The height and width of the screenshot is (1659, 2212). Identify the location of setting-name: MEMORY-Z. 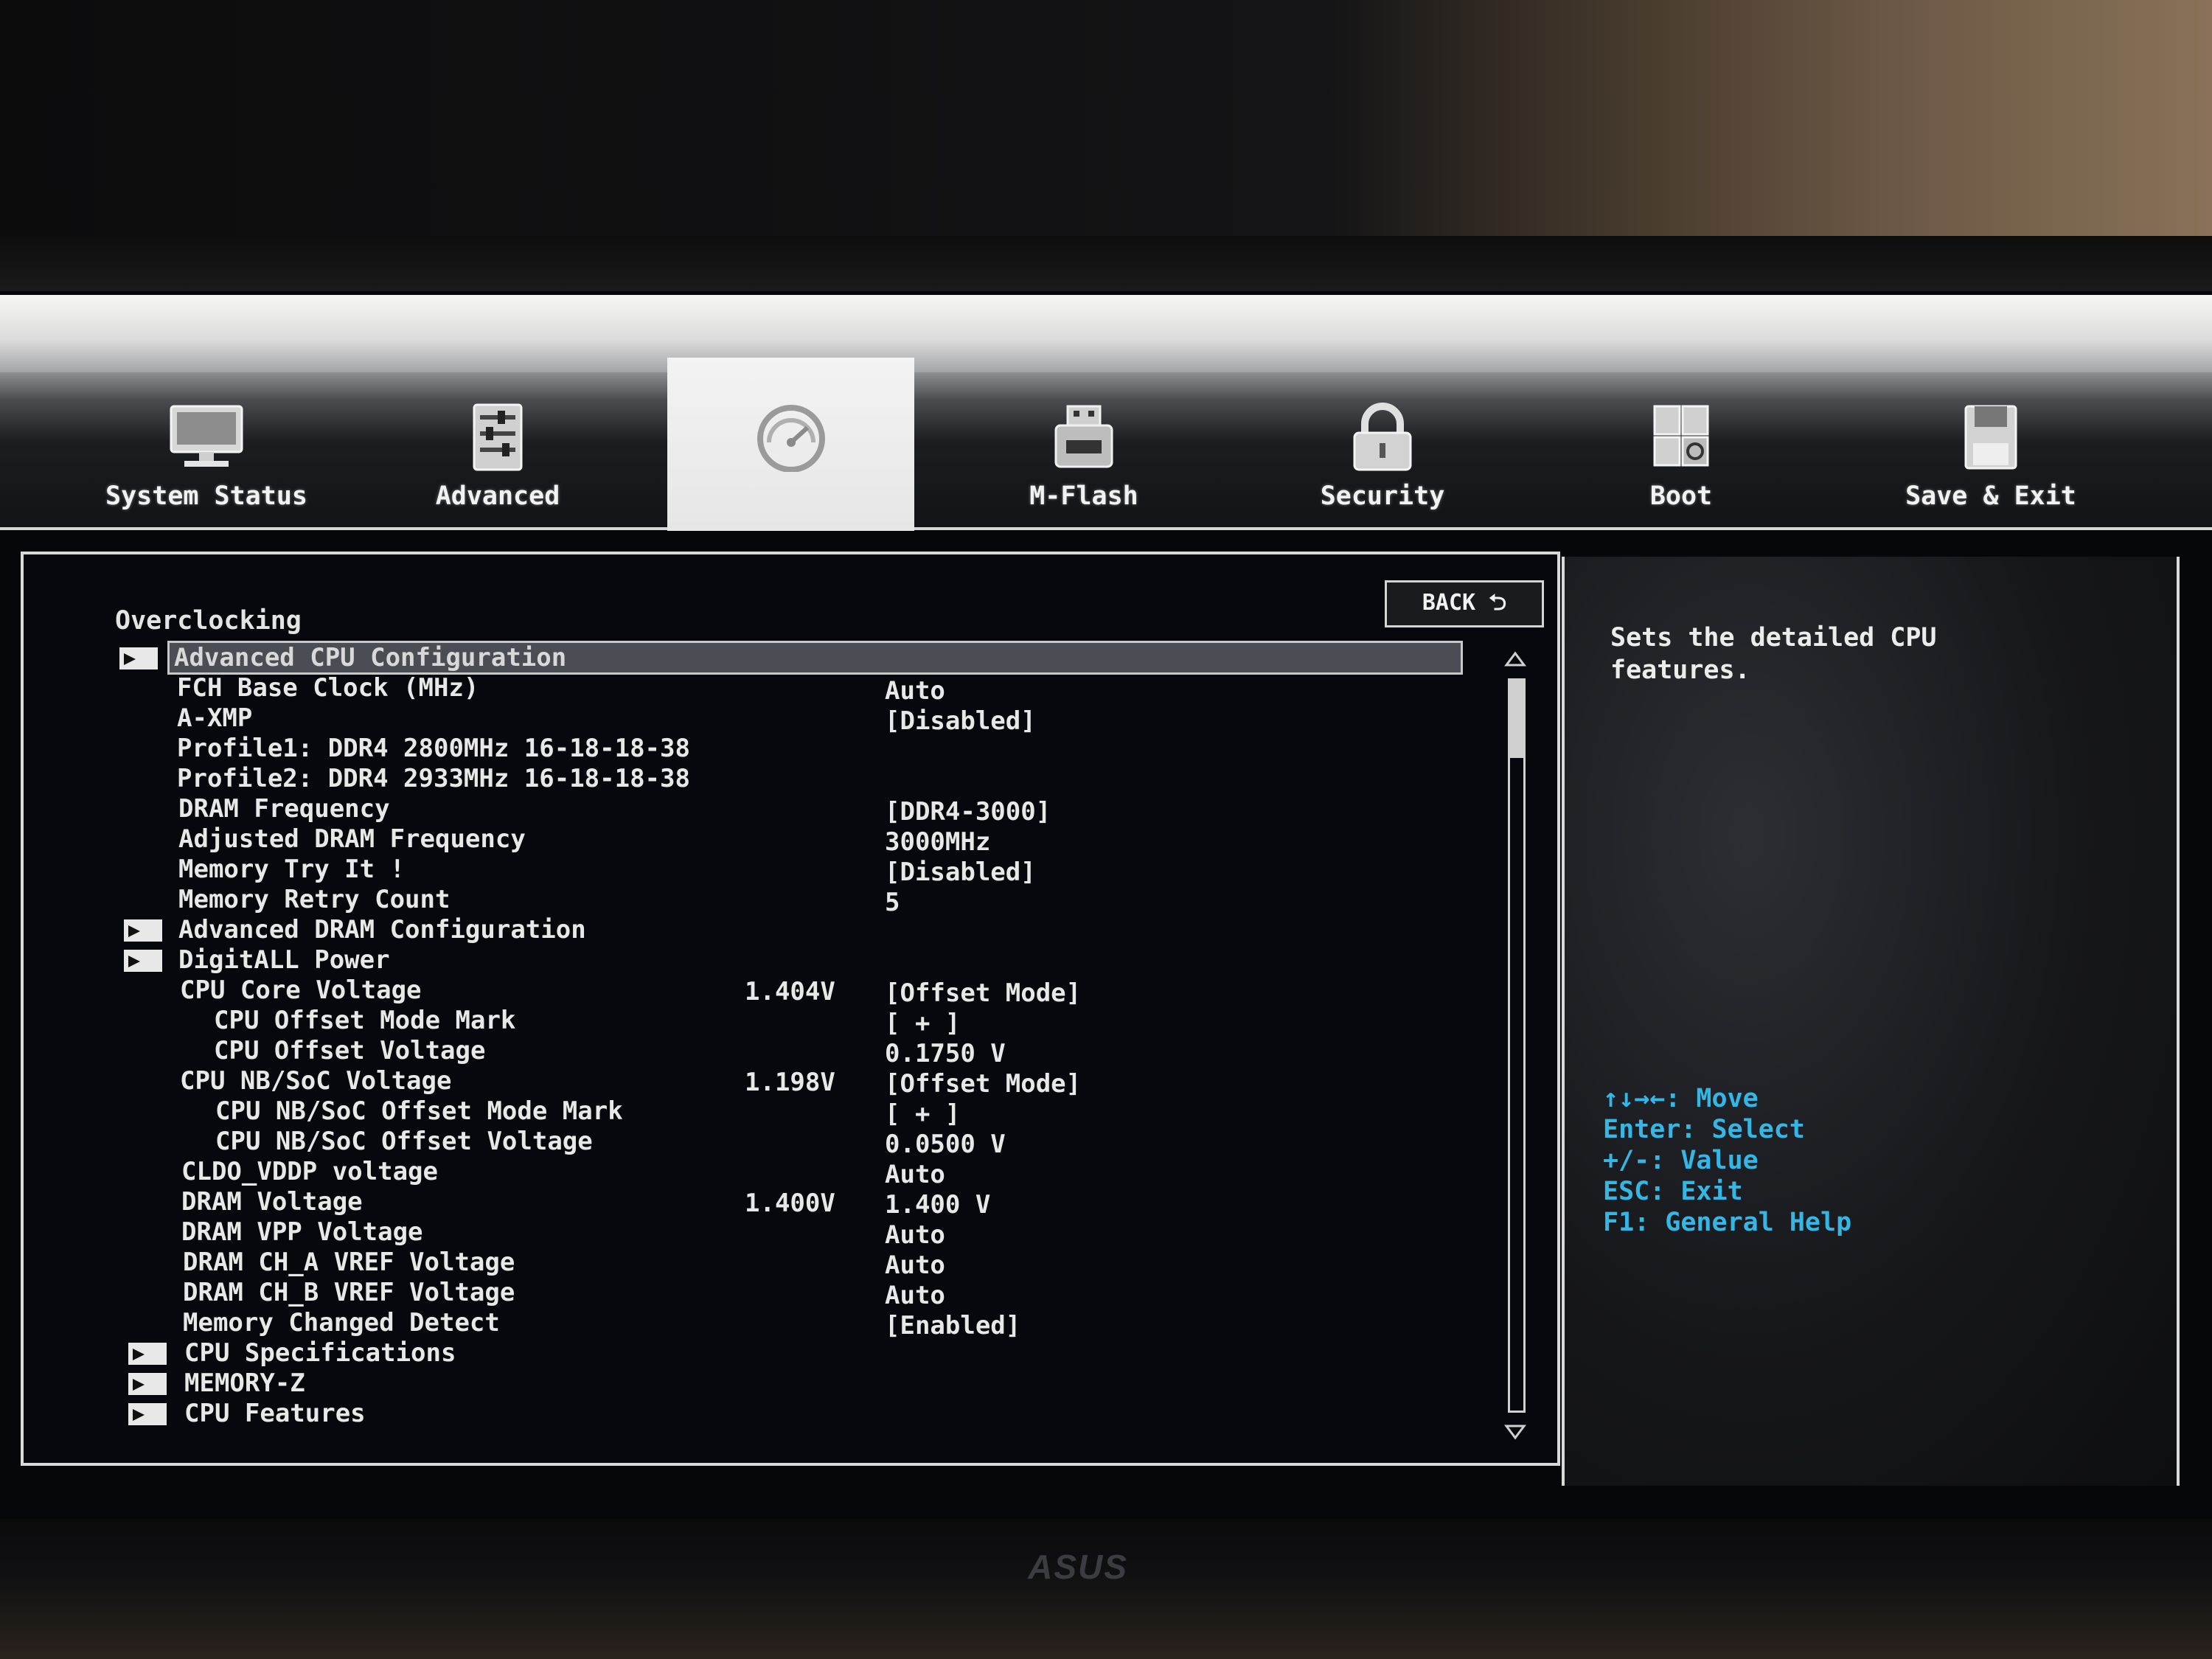
(244, 1383).